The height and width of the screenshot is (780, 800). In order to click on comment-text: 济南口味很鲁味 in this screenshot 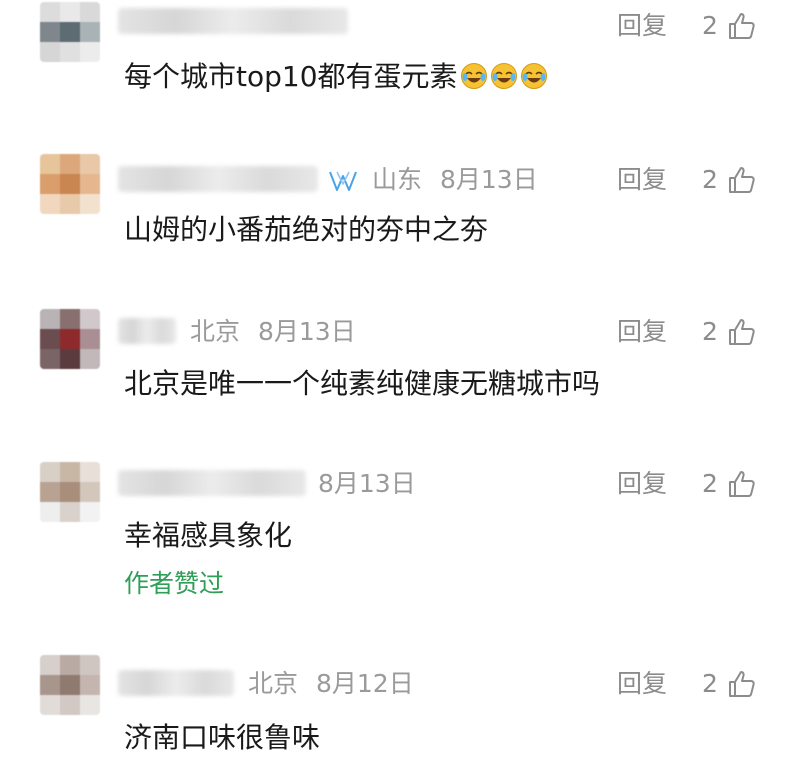, I will do `click(222, 737)`.